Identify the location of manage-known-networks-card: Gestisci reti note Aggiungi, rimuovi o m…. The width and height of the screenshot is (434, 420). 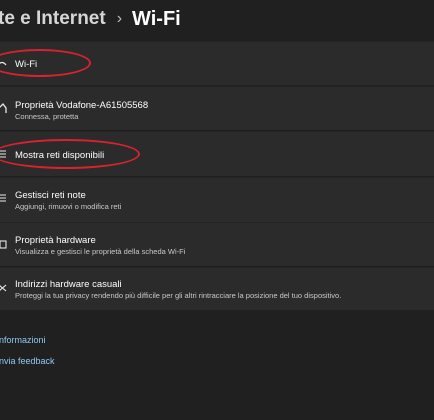
(217, 199).